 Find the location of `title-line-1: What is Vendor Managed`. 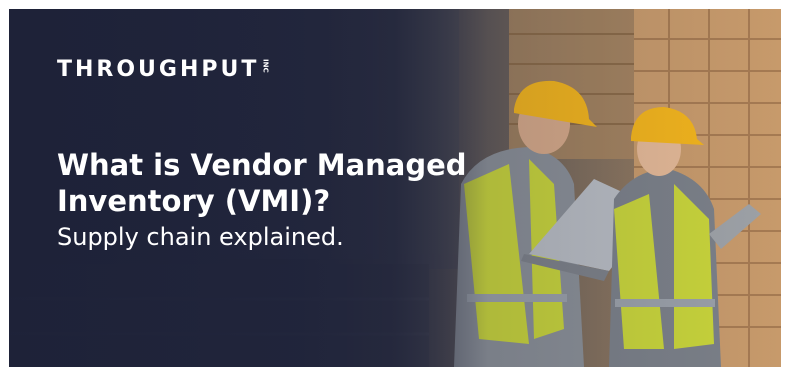

title-line-1: What is Vendor Managed is located at coordinates (262, 165).